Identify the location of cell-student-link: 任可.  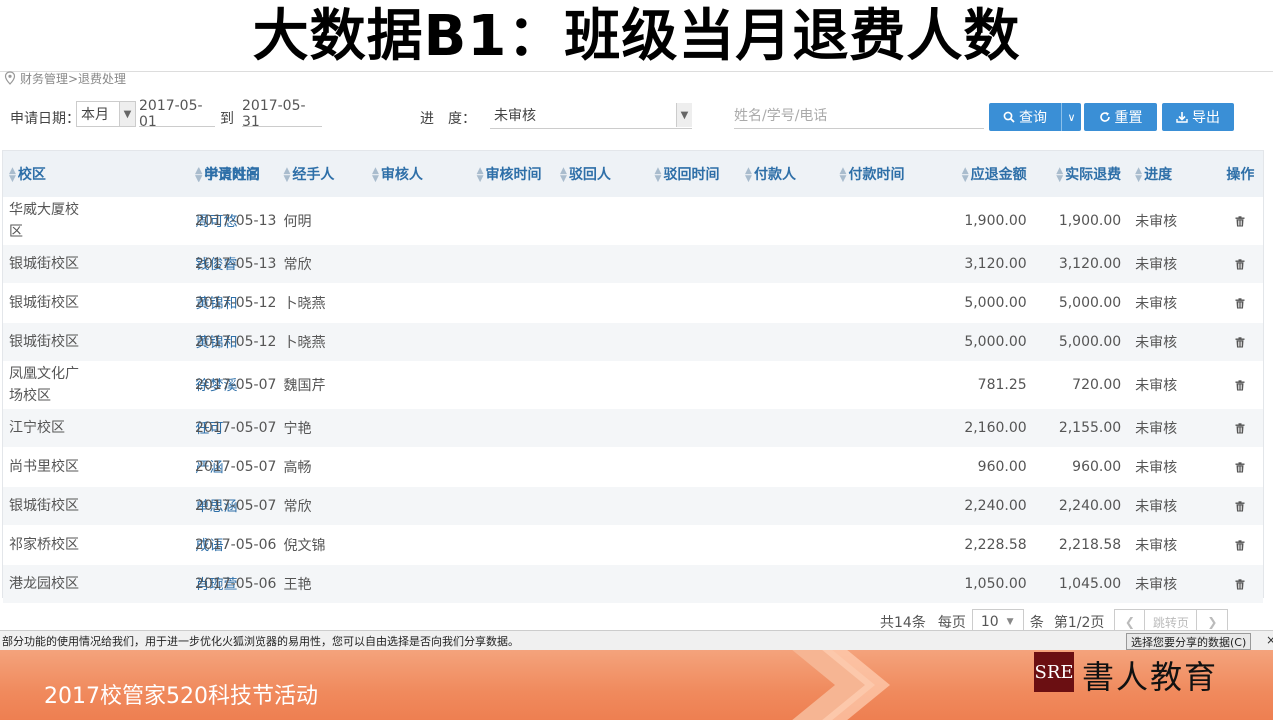
(160, 428).